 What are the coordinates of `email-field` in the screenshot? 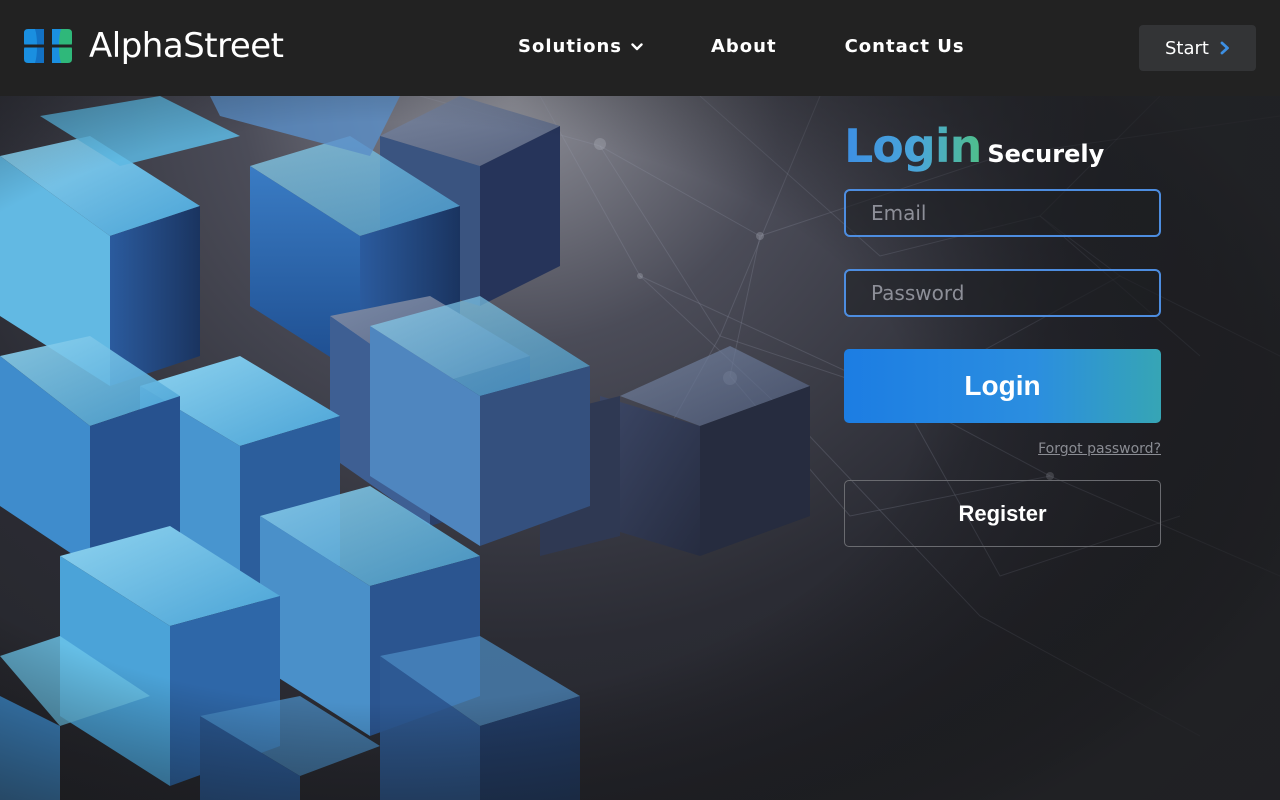 It's located at (1002, 213).